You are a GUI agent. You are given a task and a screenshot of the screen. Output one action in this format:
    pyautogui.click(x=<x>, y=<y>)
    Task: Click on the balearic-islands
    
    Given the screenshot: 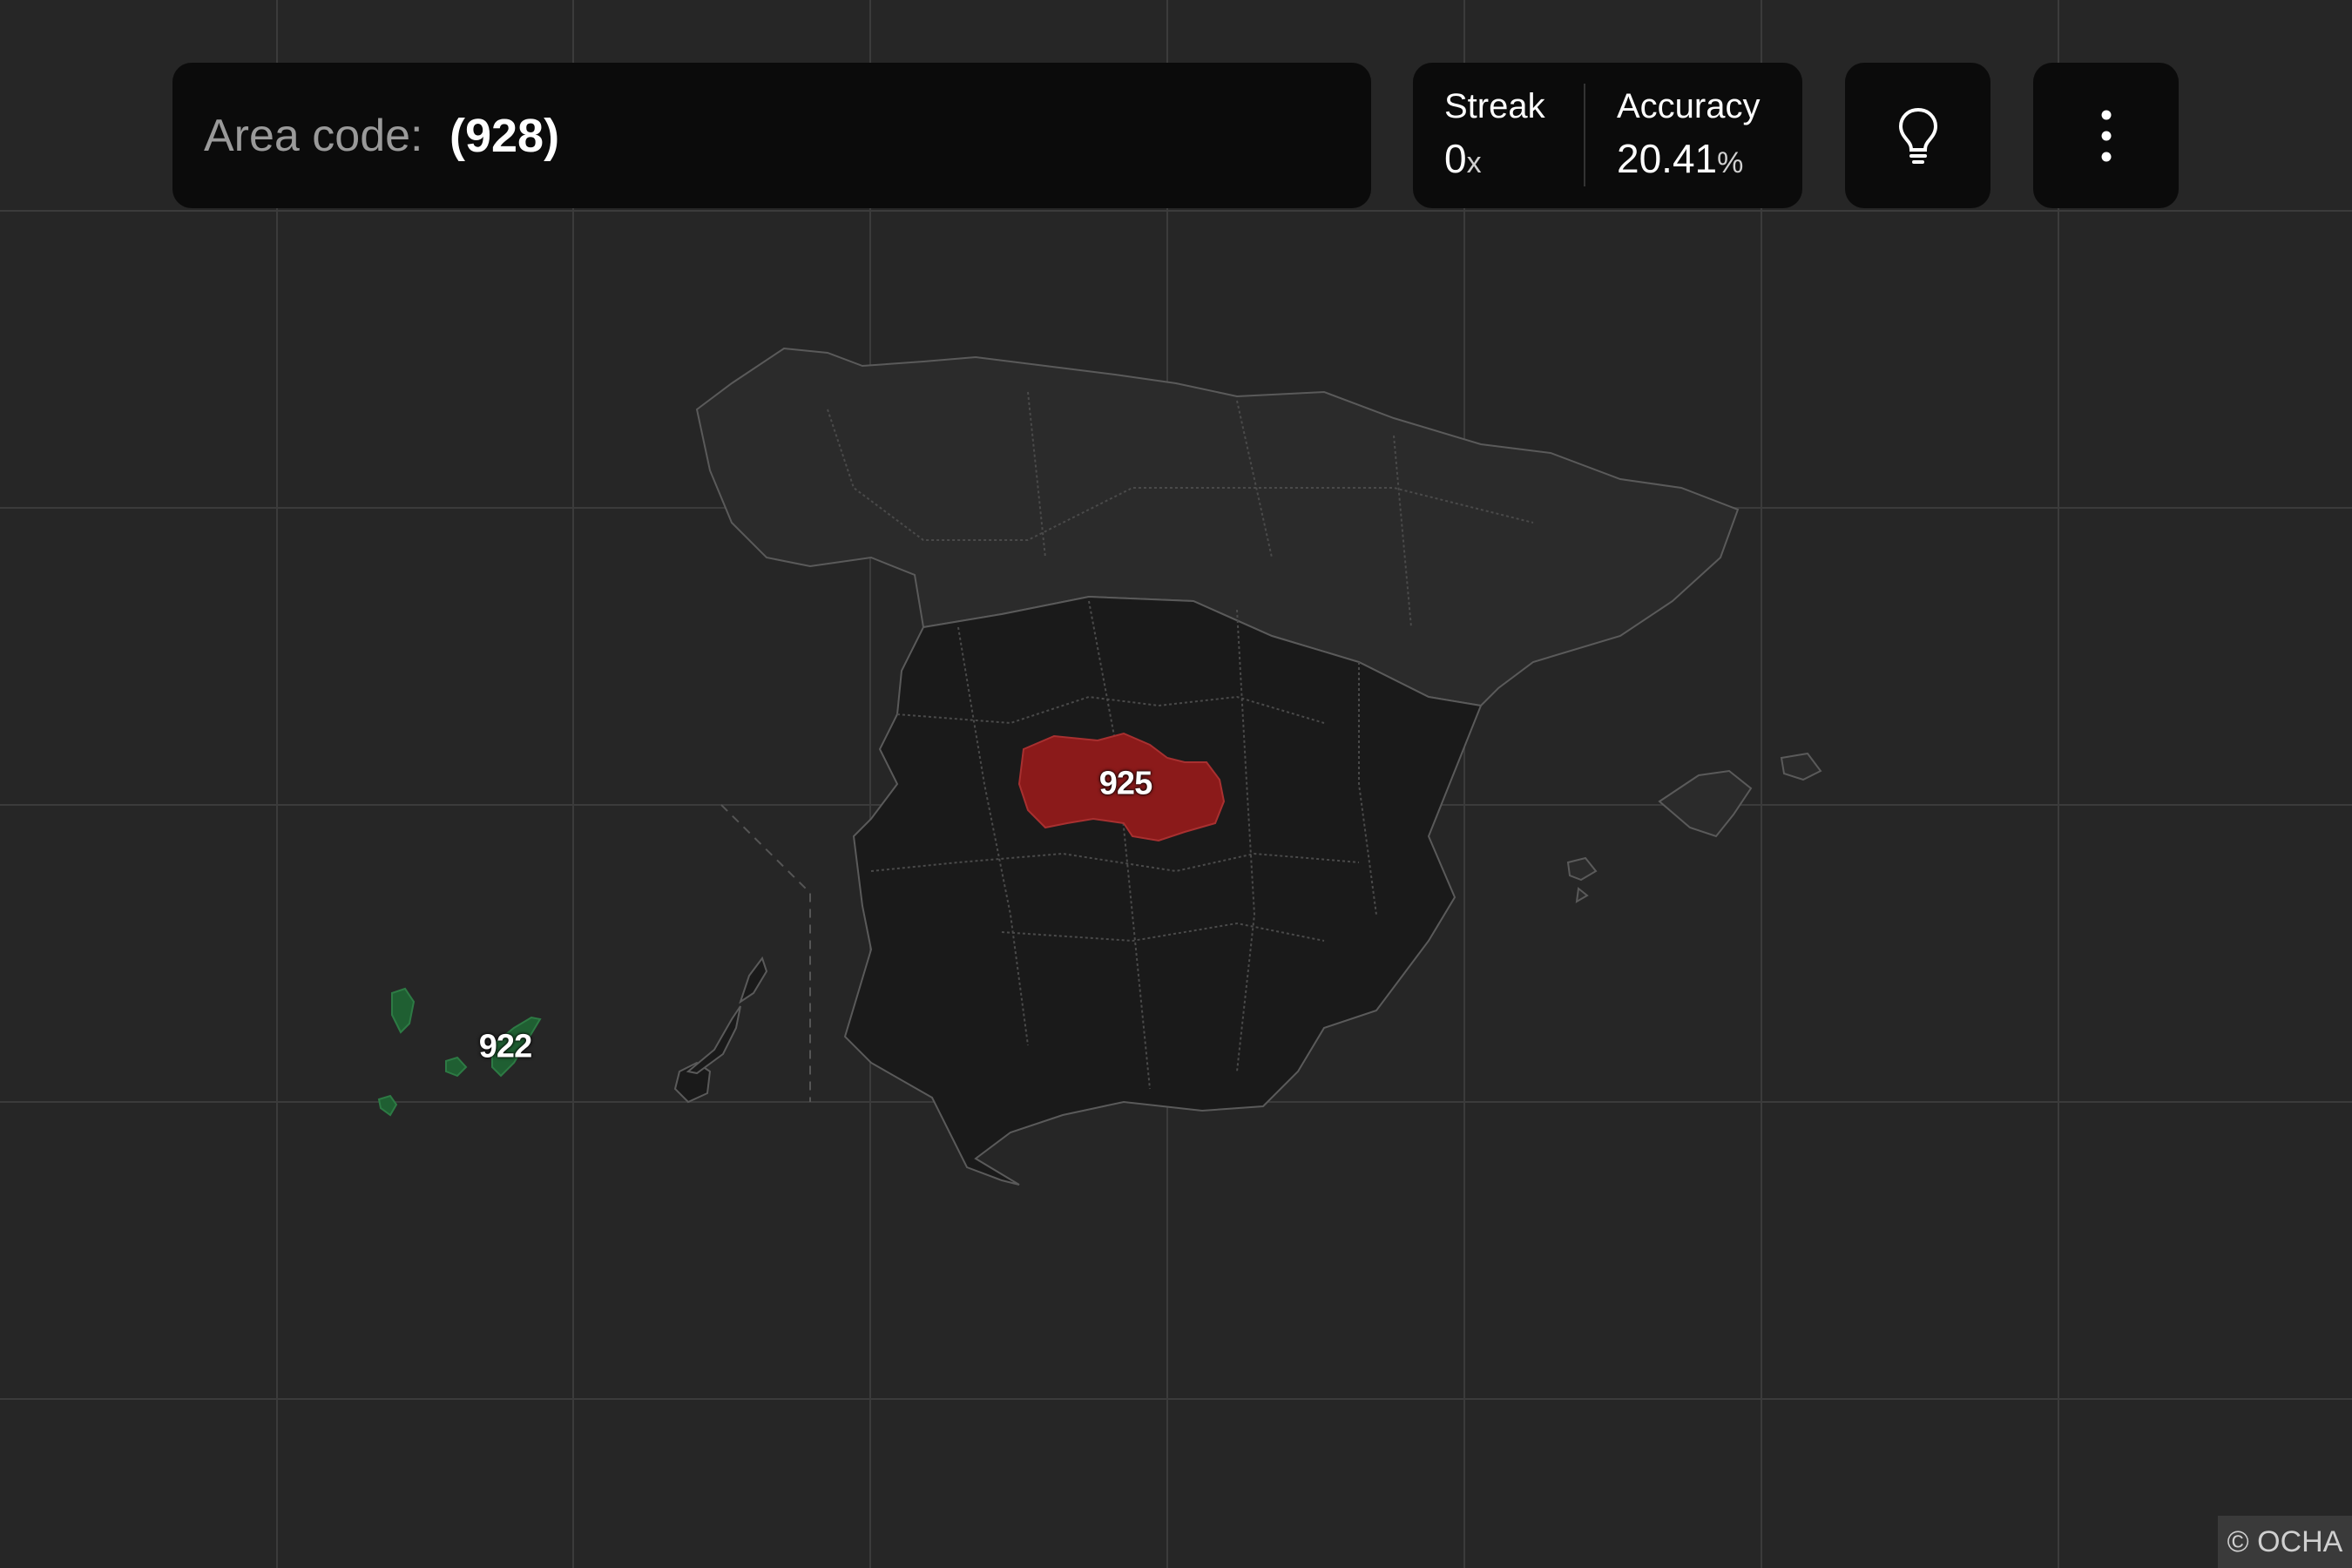 What is the action you would take?
    pyautogui.click(x=1694, y=827)
    